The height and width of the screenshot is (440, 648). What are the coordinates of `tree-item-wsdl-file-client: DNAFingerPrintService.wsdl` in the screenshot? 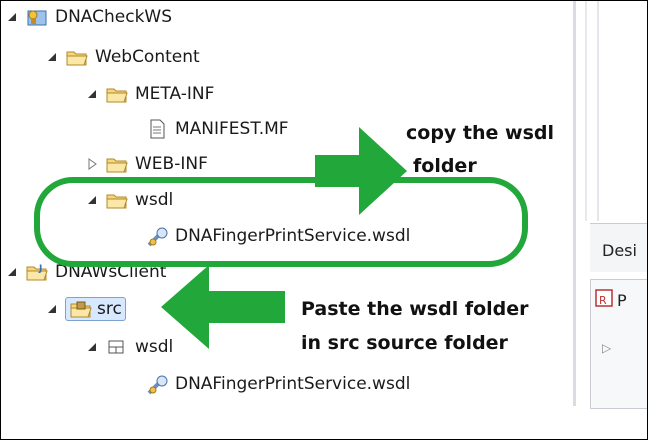 It's located at (277, 384).